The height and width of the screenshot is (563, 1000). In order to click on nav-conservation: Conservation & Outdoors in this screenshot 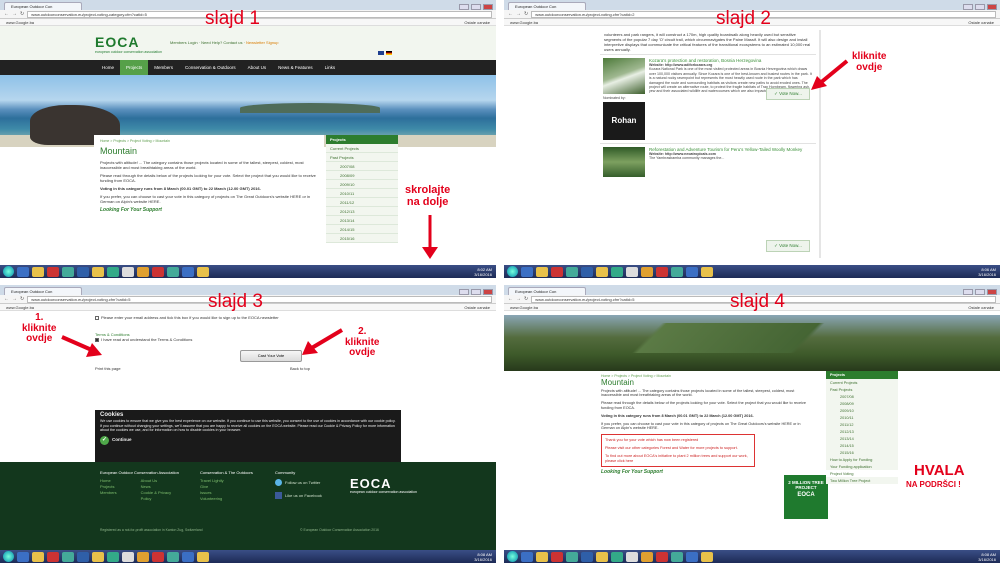, I will do `click(210, 67)`.